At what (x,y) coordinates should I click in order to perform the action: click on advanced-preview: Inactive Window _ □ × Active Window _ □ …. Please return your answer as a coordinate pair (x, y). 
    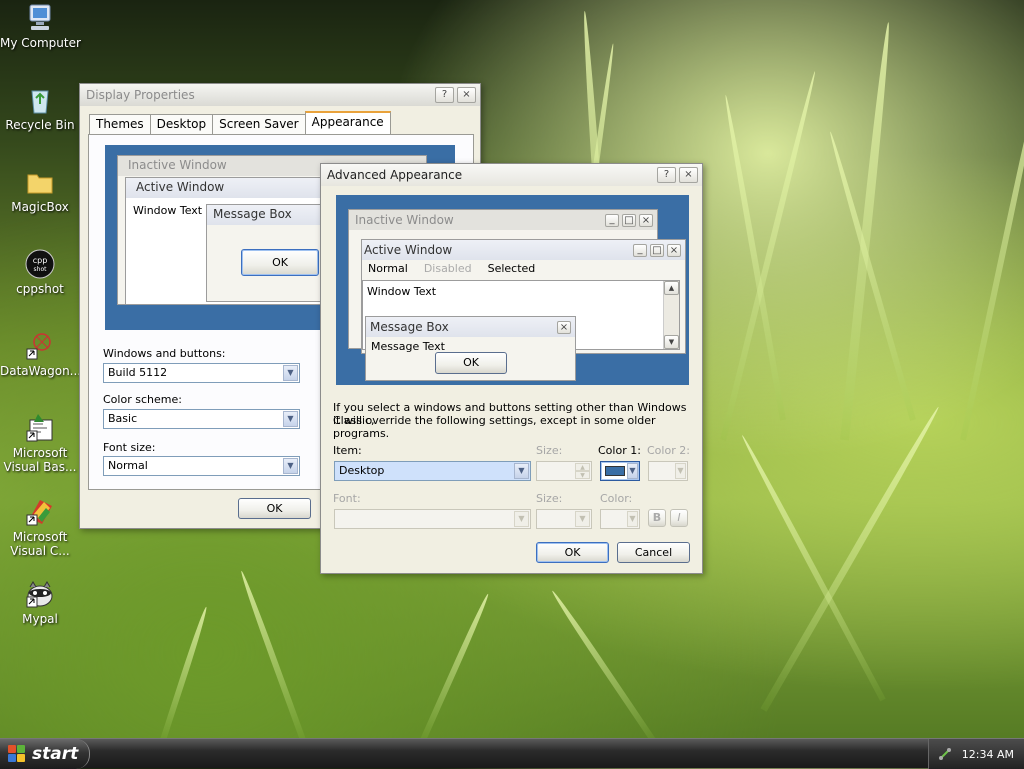
    Looking at the image, I should click on (512, 290).